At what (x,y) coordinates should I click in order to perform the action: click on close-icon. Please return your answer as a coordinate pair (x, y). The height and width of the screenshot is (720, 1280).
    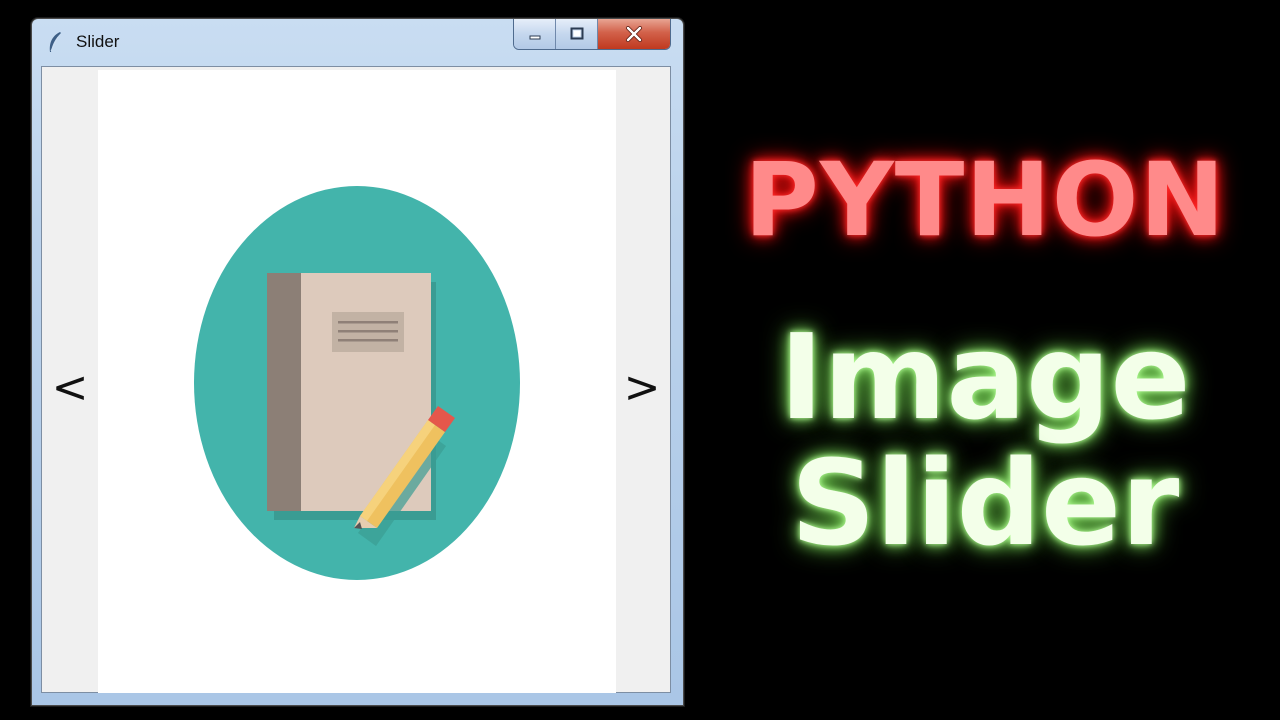
    Looking at the image, I should click on (634, 34).